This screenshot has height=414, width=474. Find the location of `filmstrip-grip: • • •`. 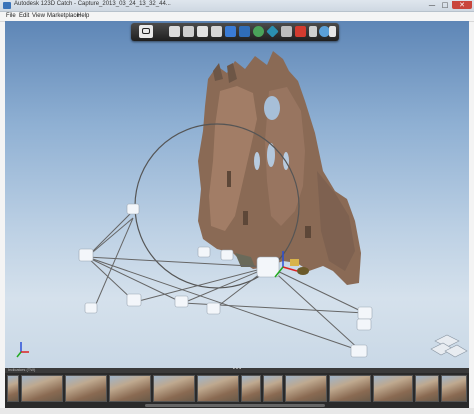

filmstrip-grip: • • • is located at coordinates (237, 369).